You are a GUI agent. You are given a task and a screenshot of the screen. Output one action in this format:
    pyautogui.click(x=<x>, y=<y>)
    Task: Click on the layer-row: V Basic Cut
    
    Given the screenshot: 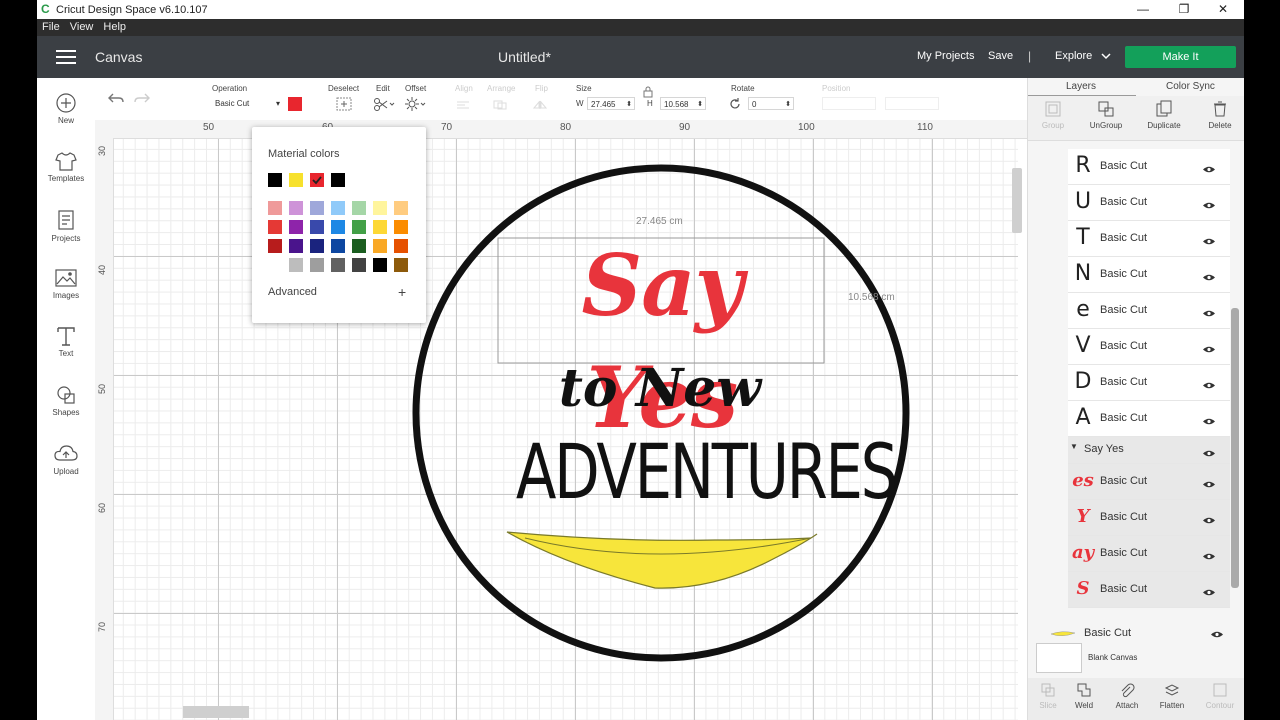 What is the action you would take?
    pyautogui.click(x=1149, y=347)
    